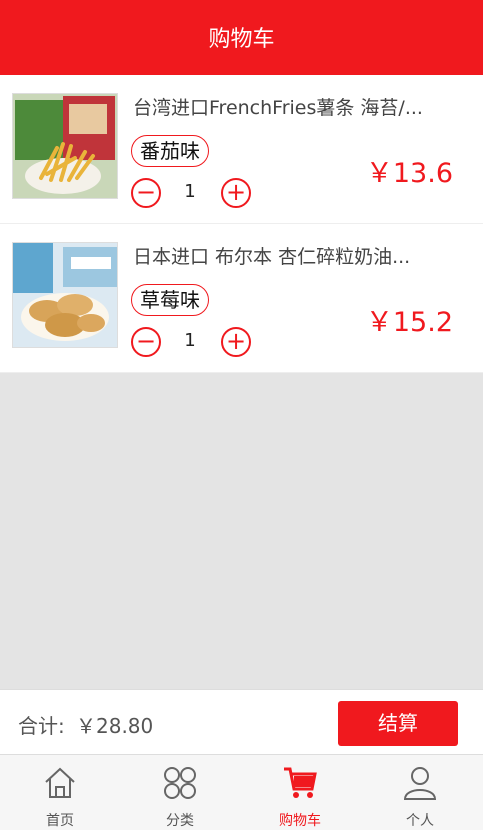 The image size is (483, 830). I want to click on tab-label: 首页, so click(60, 821).